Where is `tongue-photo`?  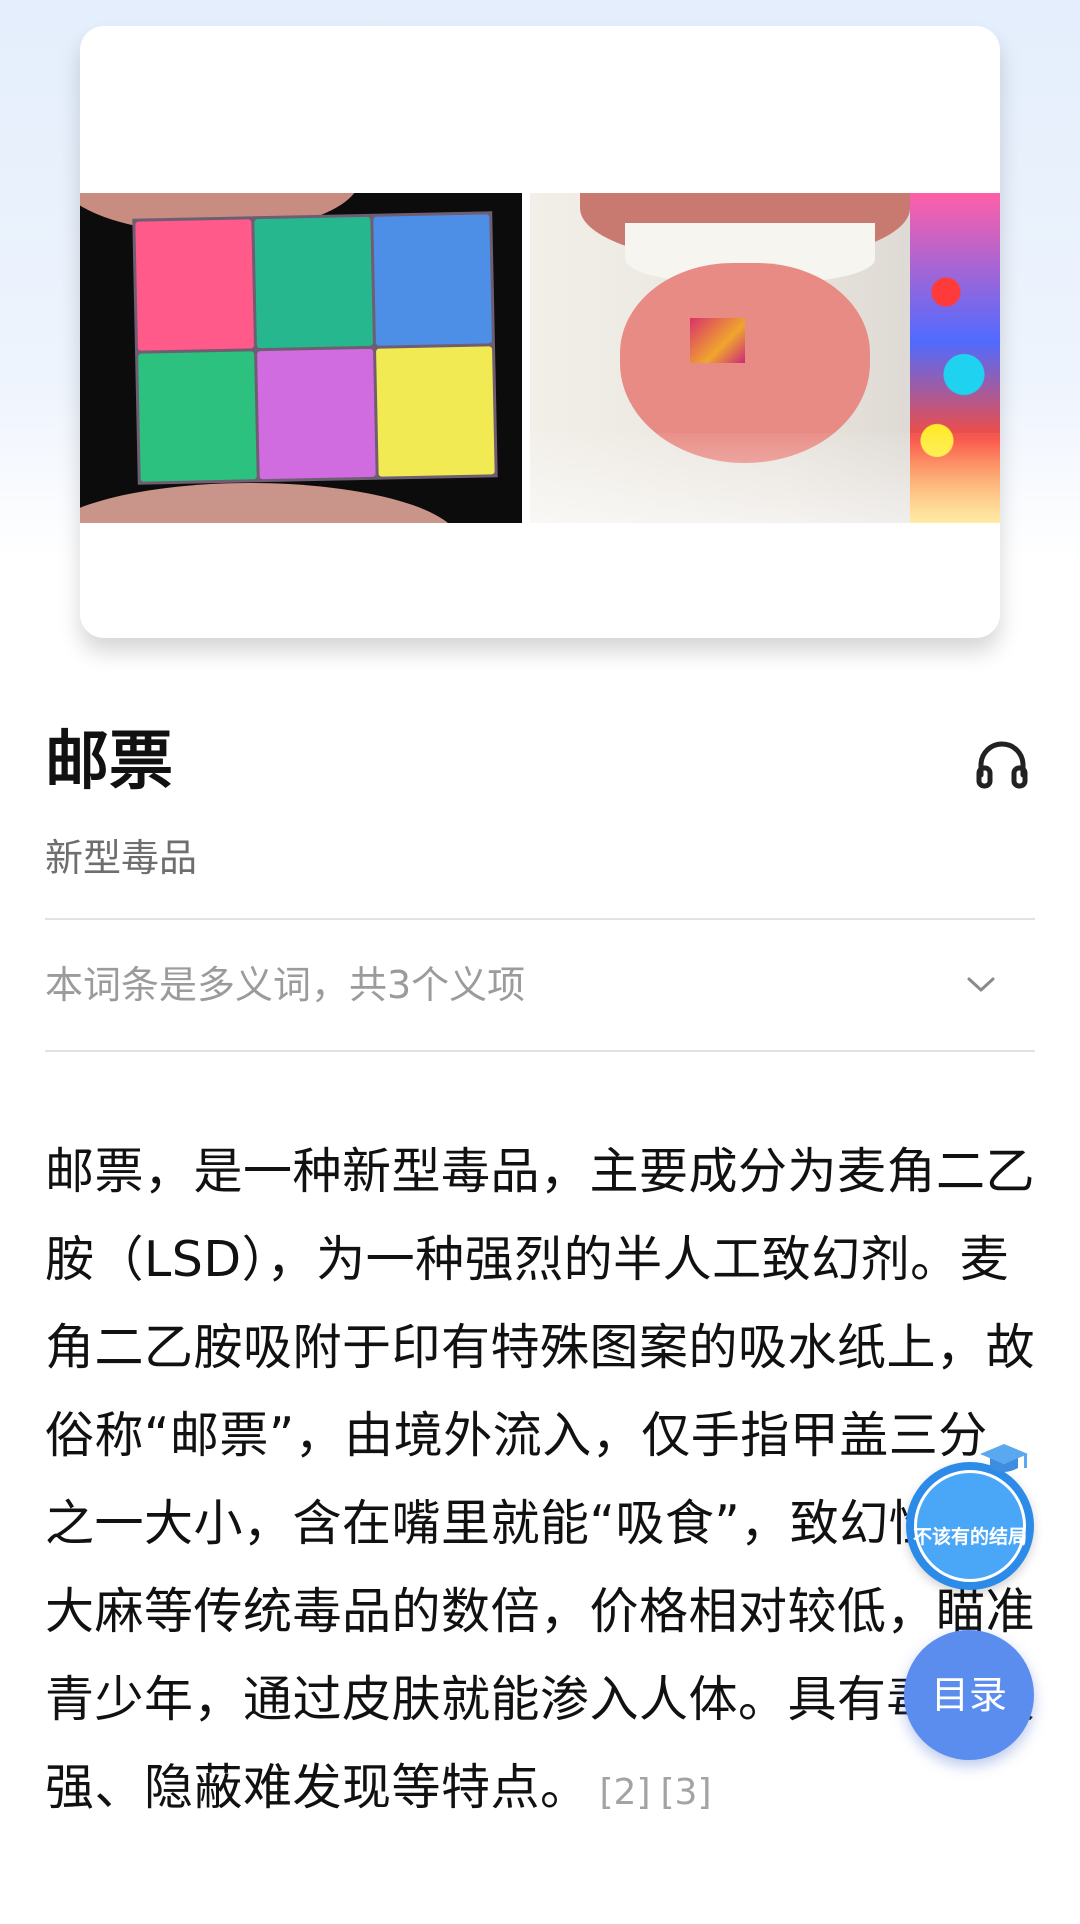
tongue-photo is located at coordinates (765, 358).